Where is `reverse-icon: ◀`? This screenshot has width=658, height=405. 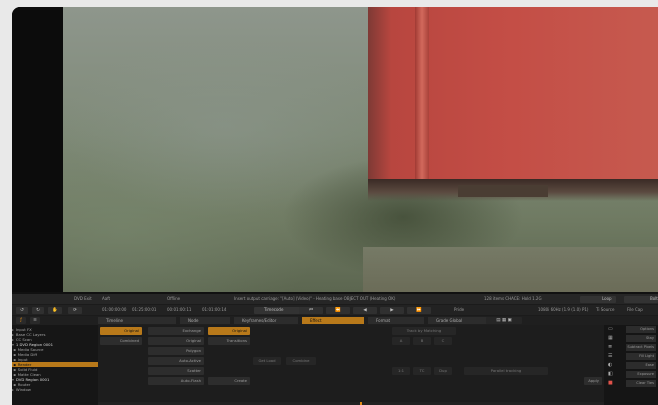
reverse-icon: ◀ is located at coordinates (365, 310).